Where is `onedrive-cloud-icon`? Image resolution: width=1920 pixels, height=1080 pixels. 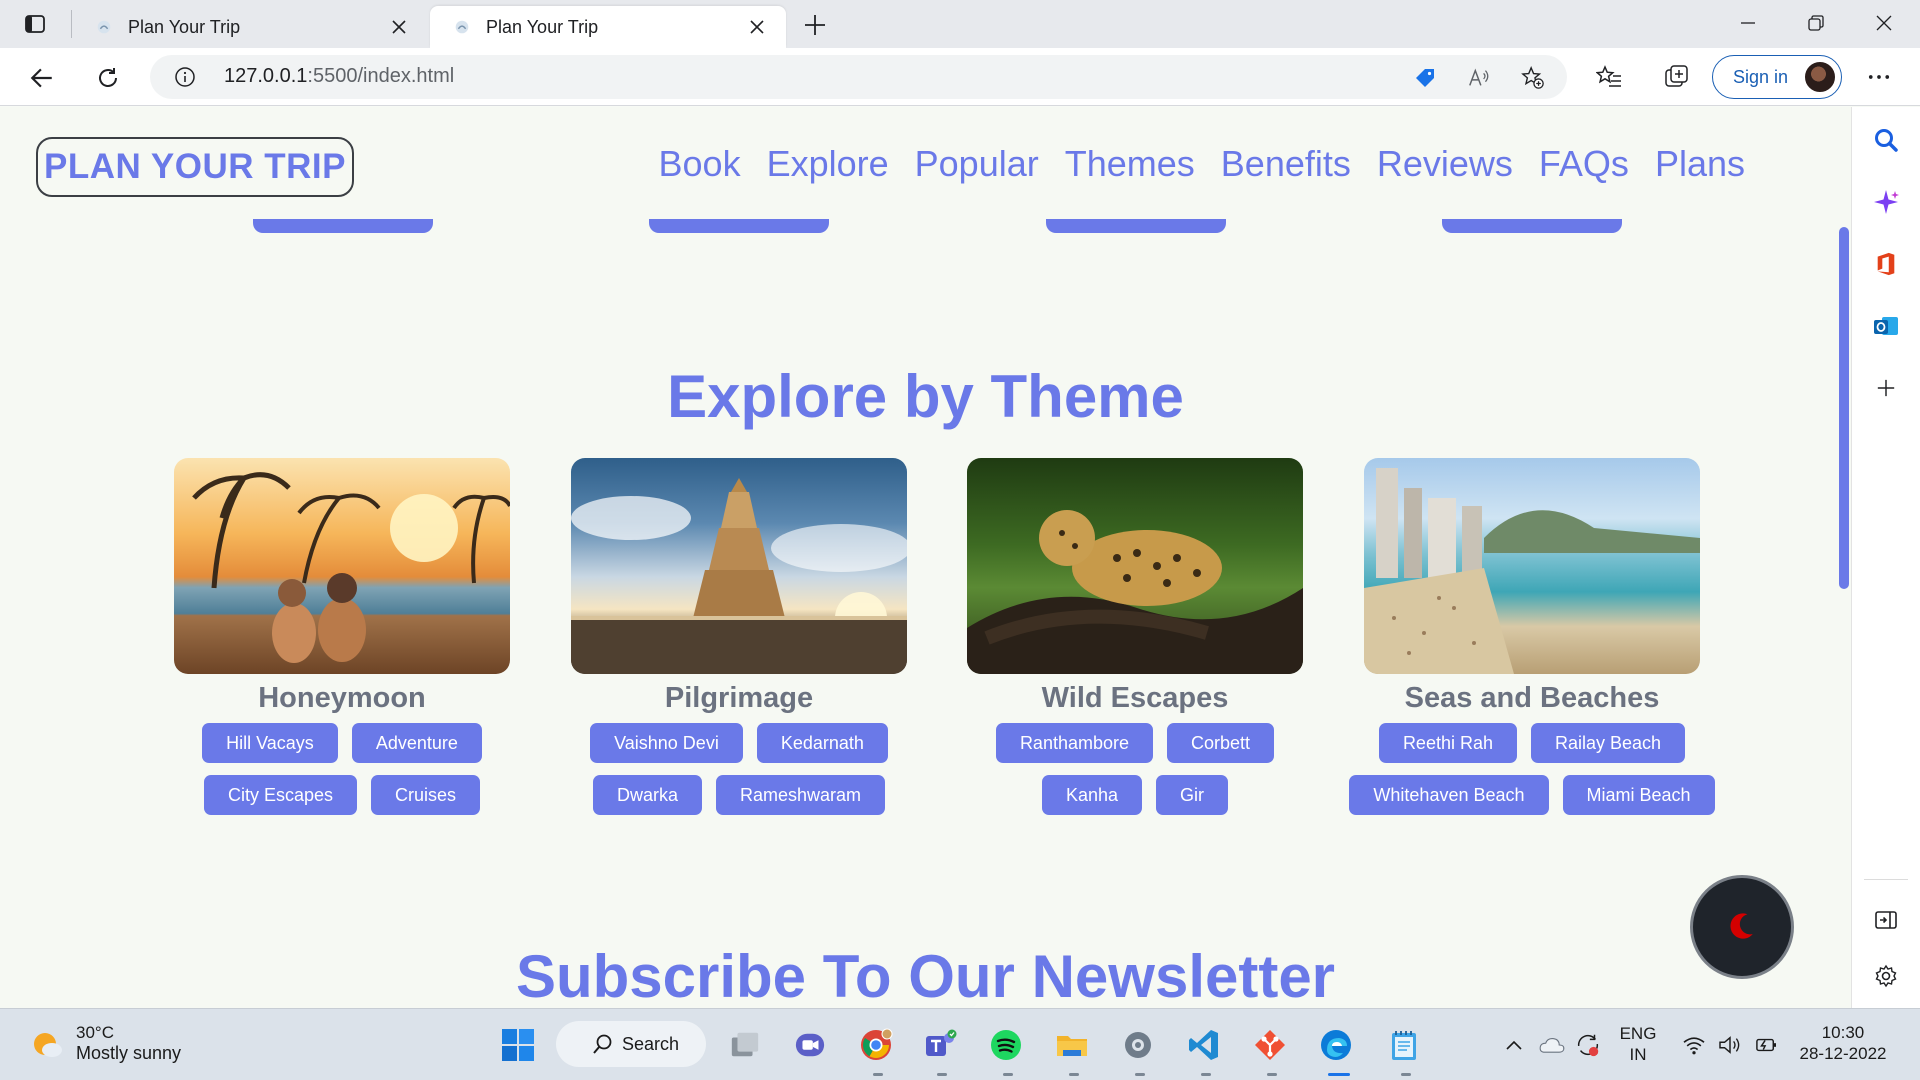 onedrive-cloud-icon is located at coordinates (1552, 1045).